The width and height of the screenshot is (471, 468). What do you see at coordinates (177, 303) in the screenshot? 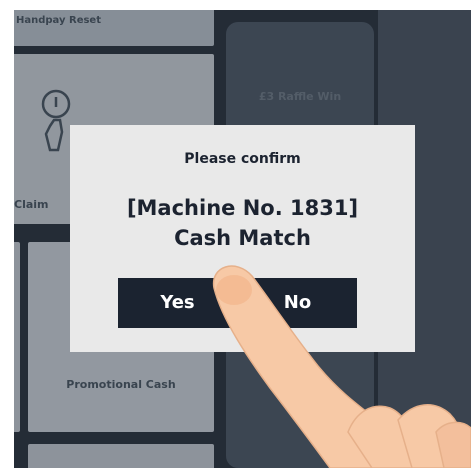
I see `yes-button: Yes` at bounding box center [177, 303].